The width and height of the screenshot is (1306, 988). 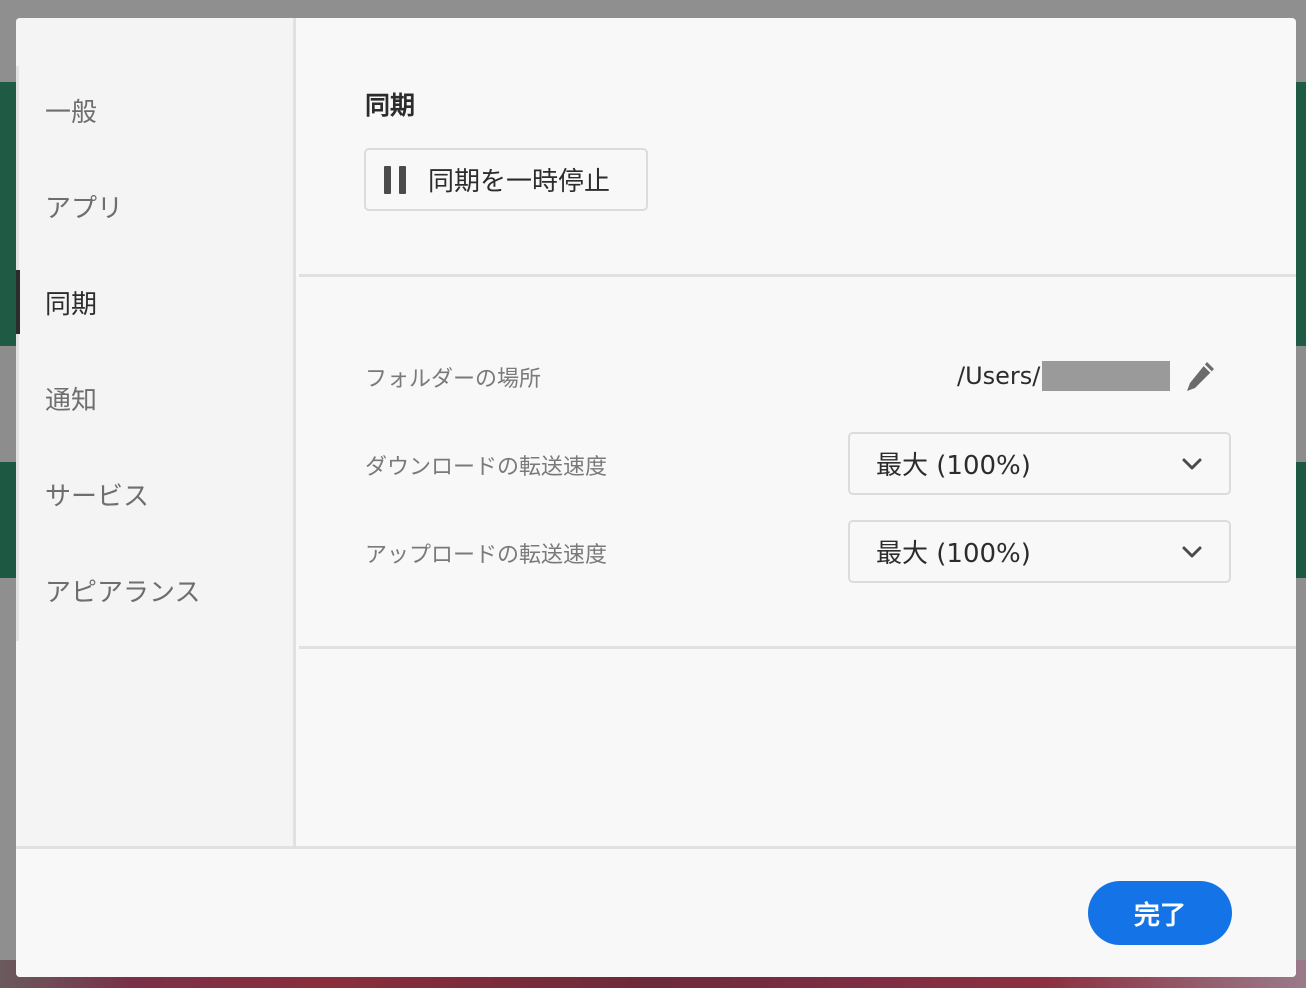 What do you see at coordinates (154, 206) in the screenshot?
I see `sidebar-item-apps: アプリ` at bounding box center [154, 206].